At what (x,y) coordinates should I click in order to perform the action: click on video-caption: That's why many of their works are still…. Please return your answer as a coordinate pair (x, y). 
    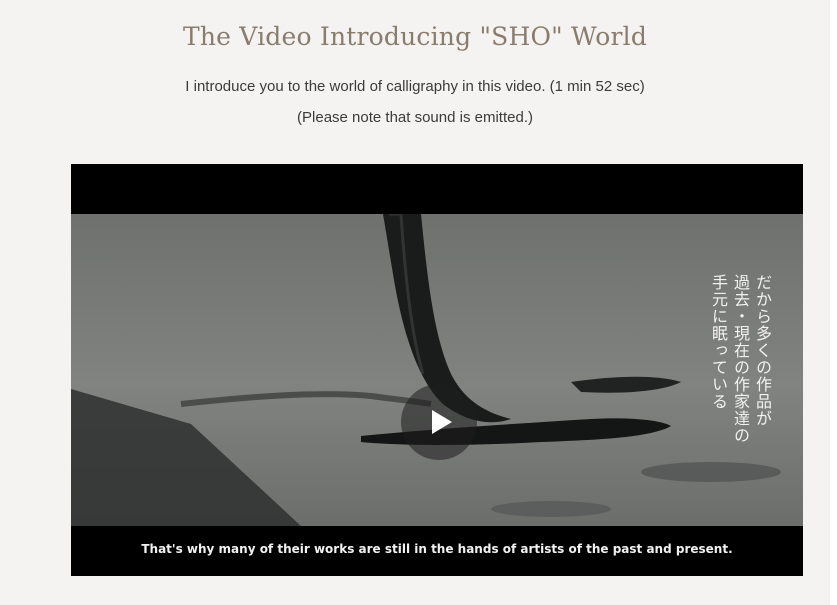
    Looking at the image, I should click on (437, 549).